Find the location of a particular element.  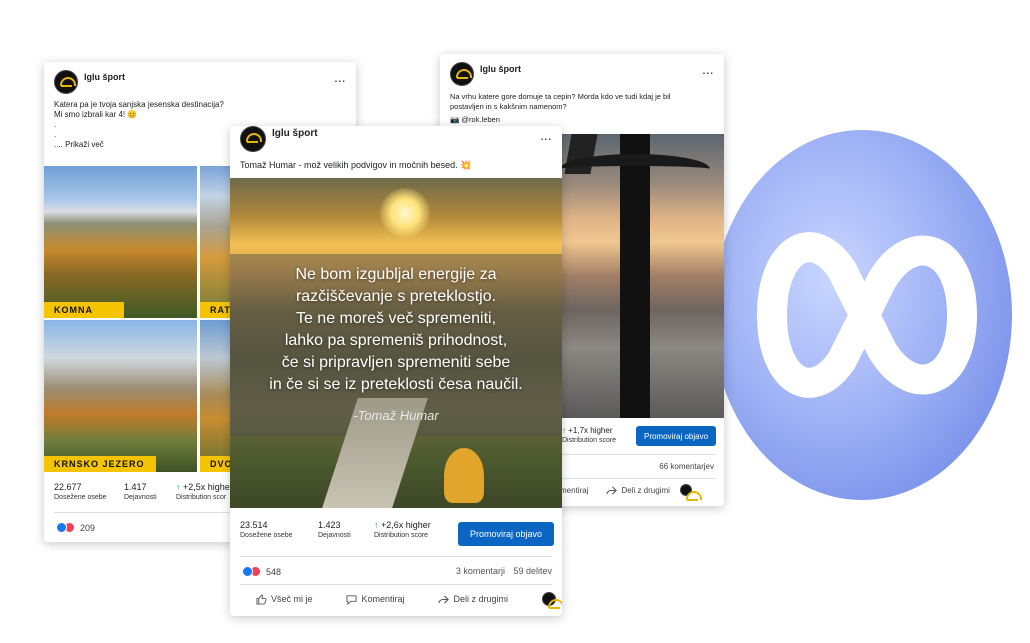

tag-label: KRNSKO JEZERO is located at coordinates (100, 464).